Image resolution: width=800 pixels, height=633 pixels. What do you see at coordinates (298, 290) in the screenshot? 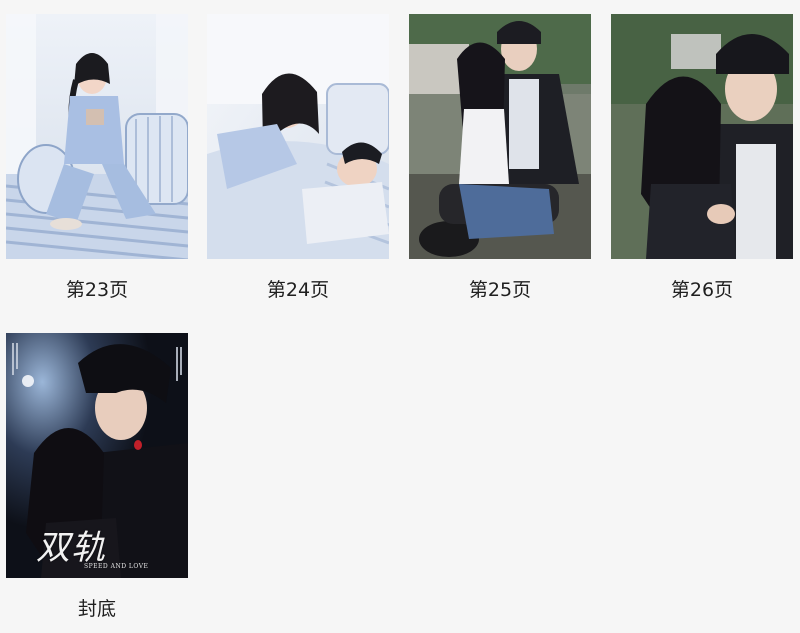
I see `page-label: 第24页` at bounding box center [298, 290].